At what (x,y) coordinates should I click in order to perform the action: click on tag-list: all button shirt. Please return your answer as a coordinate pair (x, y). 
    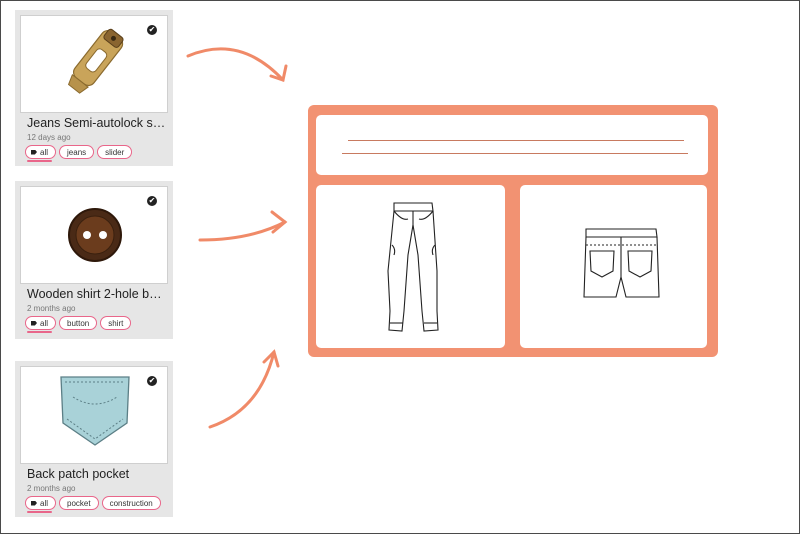
    Looking at the image, I should click on (78, 324).